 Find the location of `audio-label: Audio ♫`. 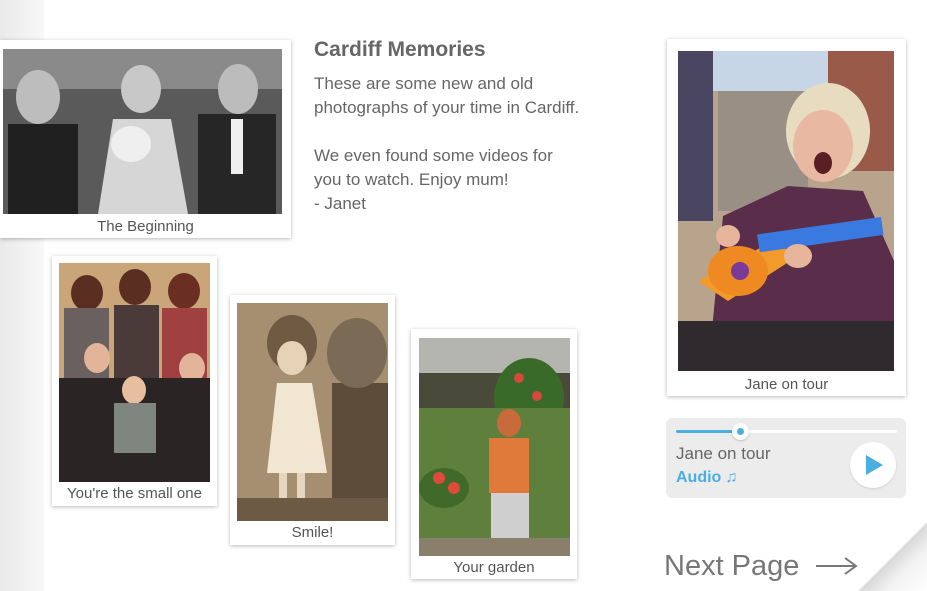

audio-label: Audio ♫ is located at coordinates (706, 478).